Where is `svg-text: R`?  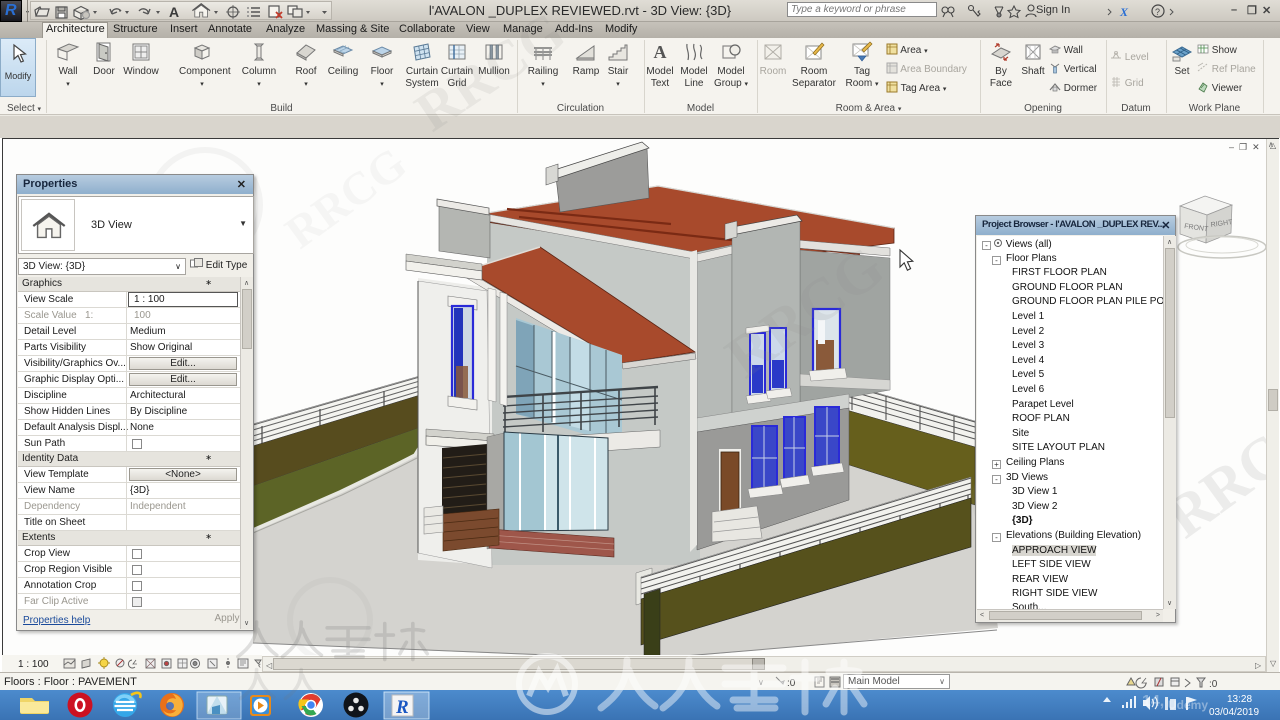
svg-text: R is located at coordinates (402, 707).